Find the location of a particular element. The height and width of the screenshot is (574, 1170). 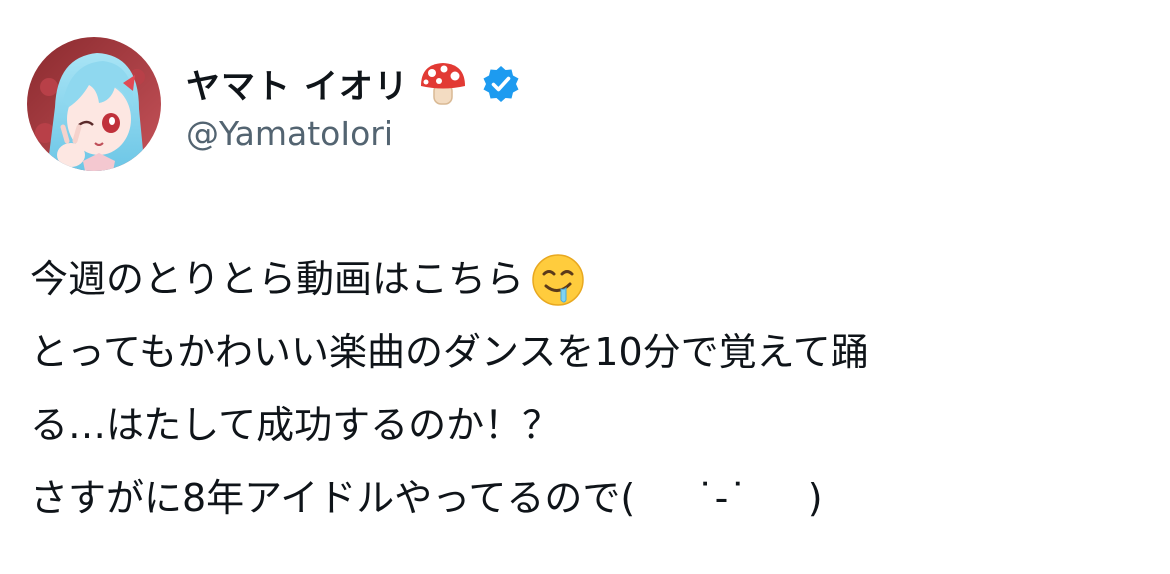

mushroom-icon is located at coordinates (443, 84).